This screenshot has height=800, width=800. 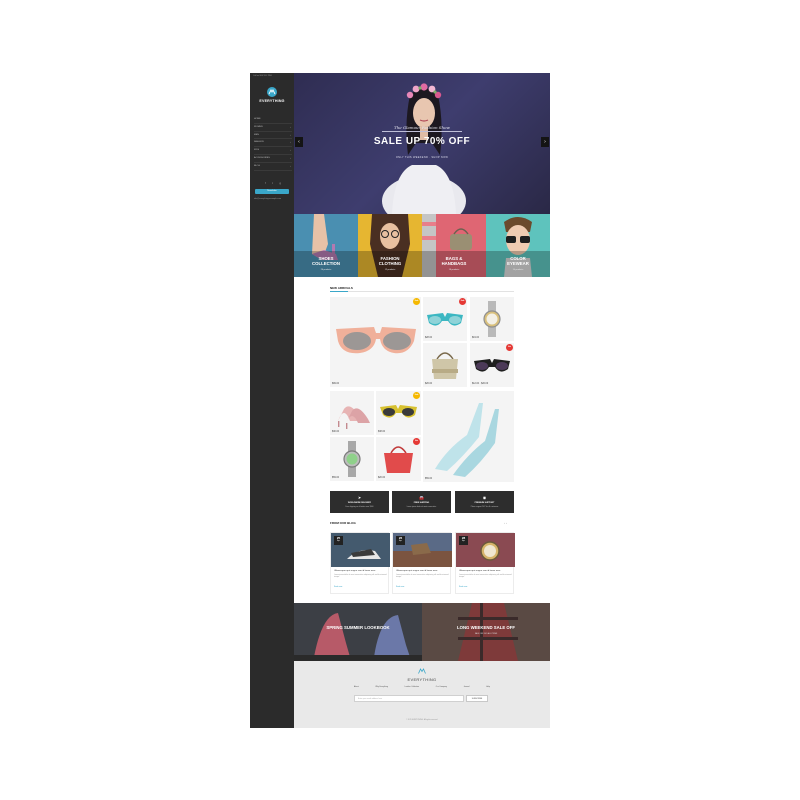 What do you see at coordinates (381, 687) in the screenshot?
I see `footer-link: Why Everything` at bounding box center [381, 687].